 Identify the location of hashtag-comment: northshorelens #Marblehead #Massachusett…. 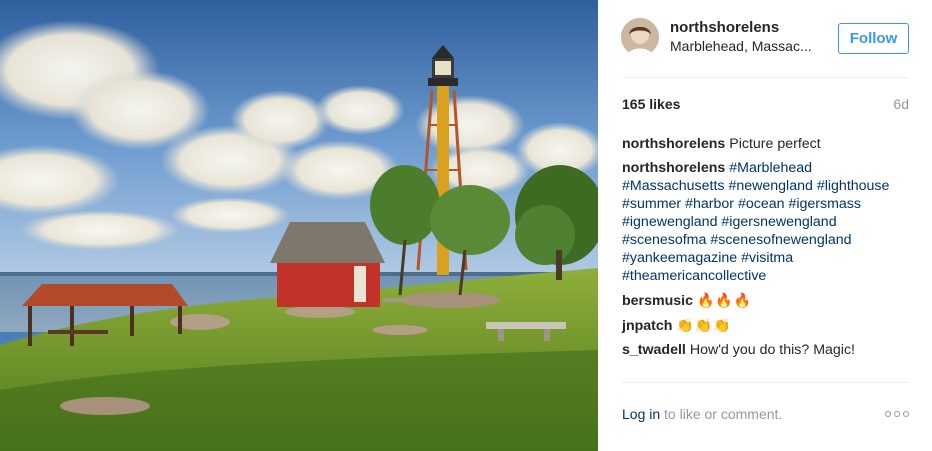
(767, 222).